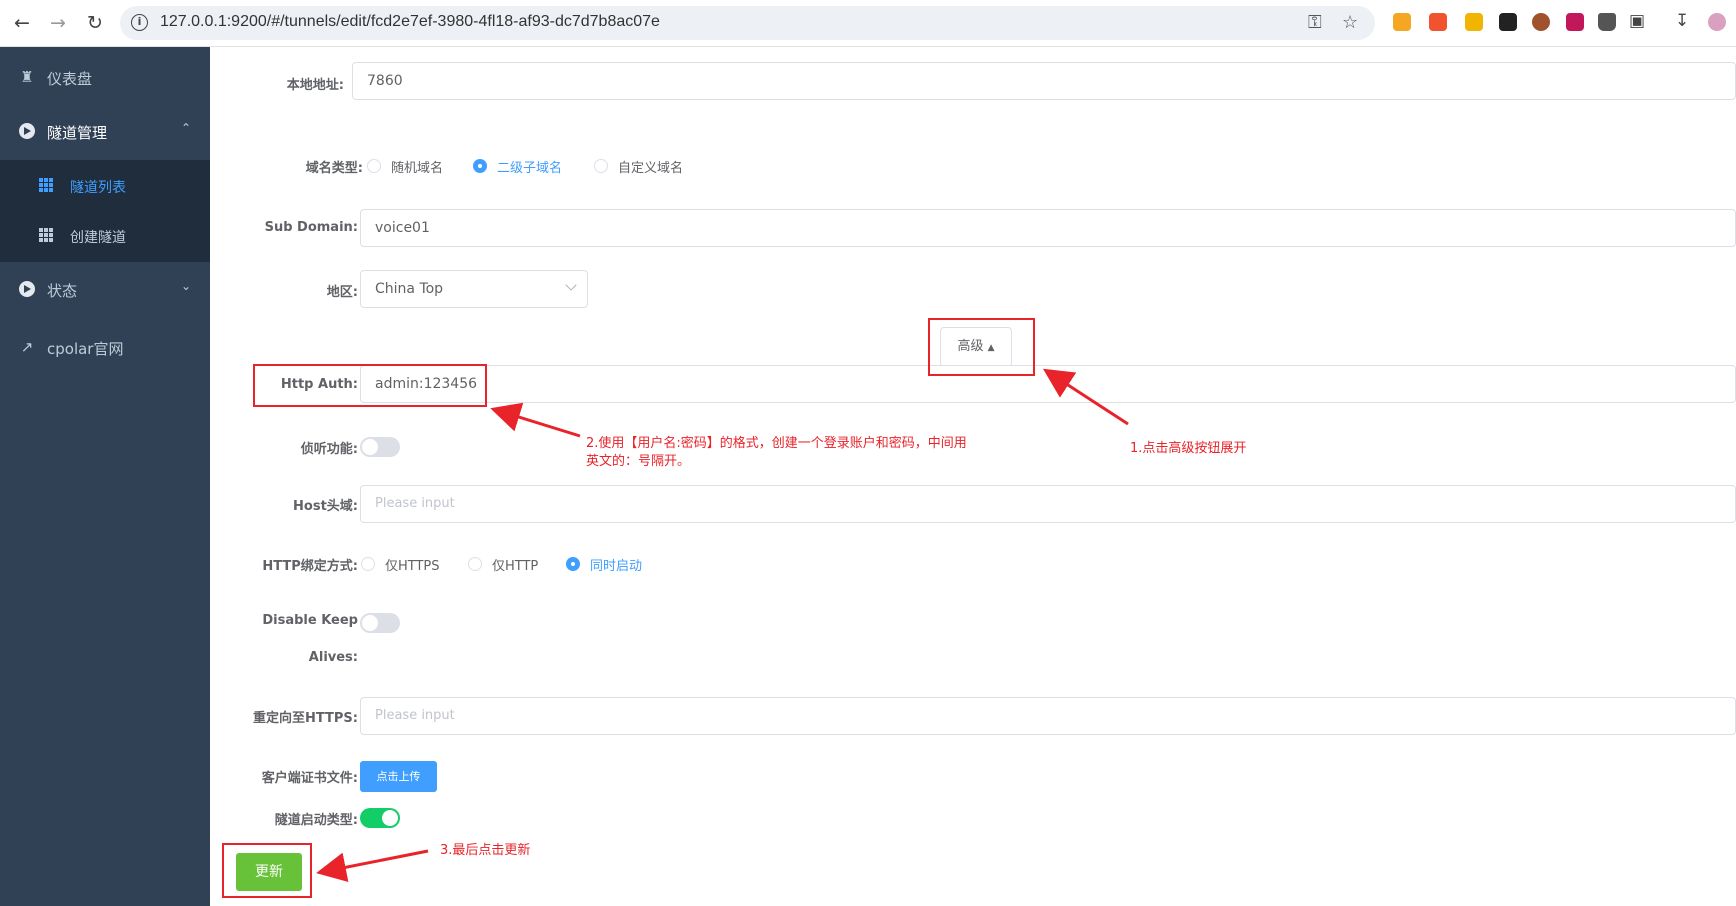 This screenshot has width=1736, height=906. Describe the element at coordinates (380, 818) in the screenshot. I see `tunnel-start-switch` at that location.